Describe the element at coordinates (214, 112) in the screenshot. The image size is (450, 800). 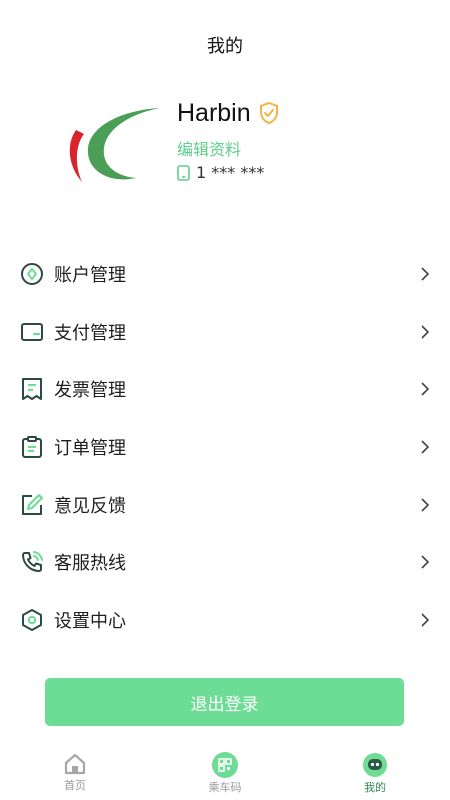
I see `username: Harbin` at that location.